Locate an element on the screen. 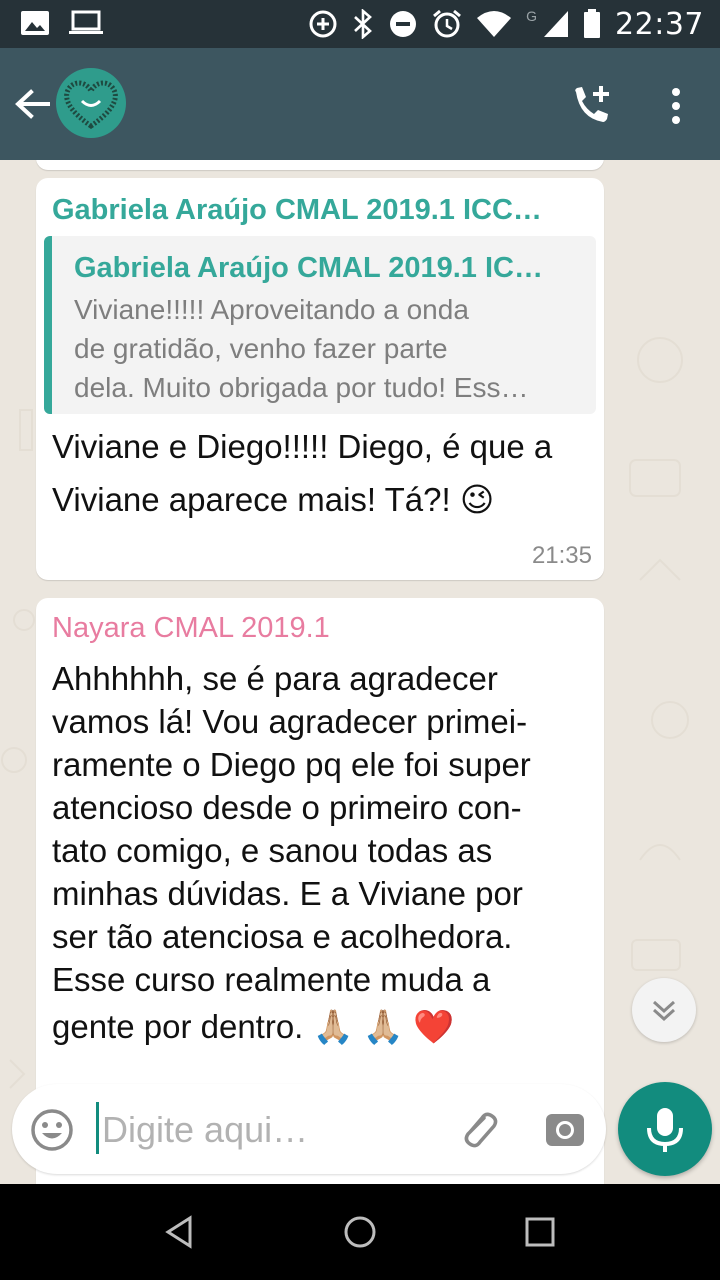  message-text-line: vamos lá! Vou agradecer primei- is located at coordinates (290, 721).